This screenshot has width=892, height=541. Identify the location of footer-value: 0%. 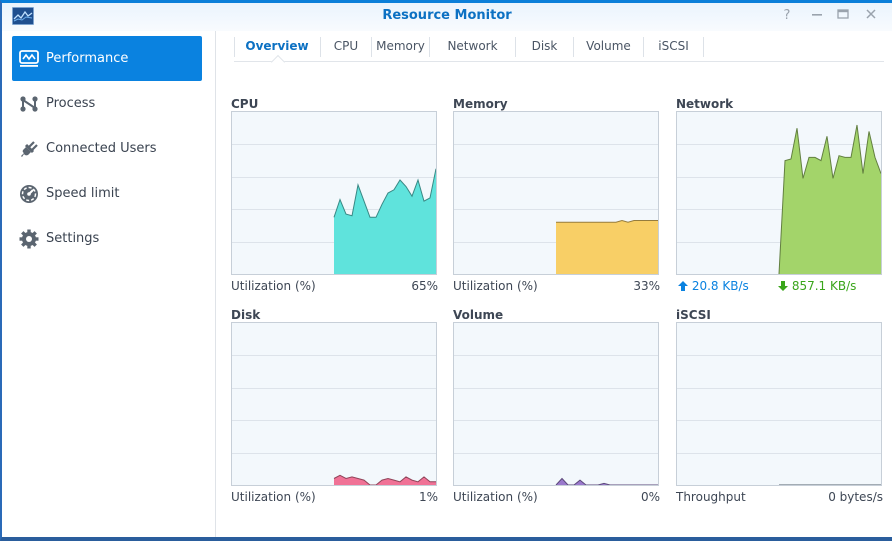
(650, 497).